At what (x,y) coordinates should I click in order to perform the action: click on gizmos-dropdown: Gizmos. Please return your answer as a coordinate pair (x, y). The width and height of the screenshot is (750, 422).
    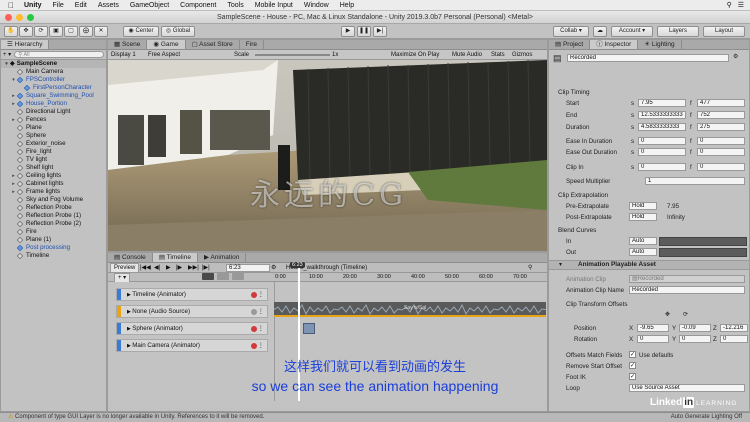
    Looking at the image, I should click on (522, 55).